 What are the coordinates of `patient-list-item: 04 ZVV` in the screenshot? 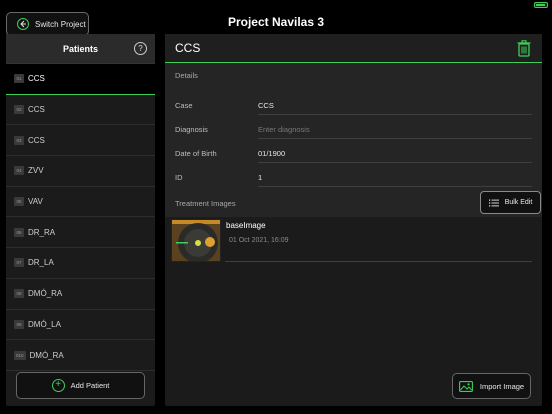 It's located at (80, 171).